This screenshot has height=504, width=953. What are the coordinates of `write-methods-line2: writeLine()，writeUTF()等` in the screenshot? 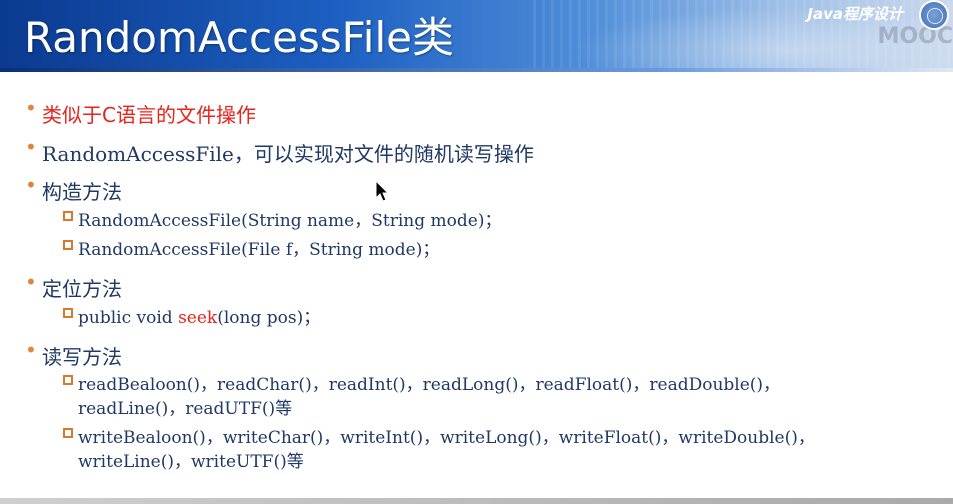 It's located at (191, 462).